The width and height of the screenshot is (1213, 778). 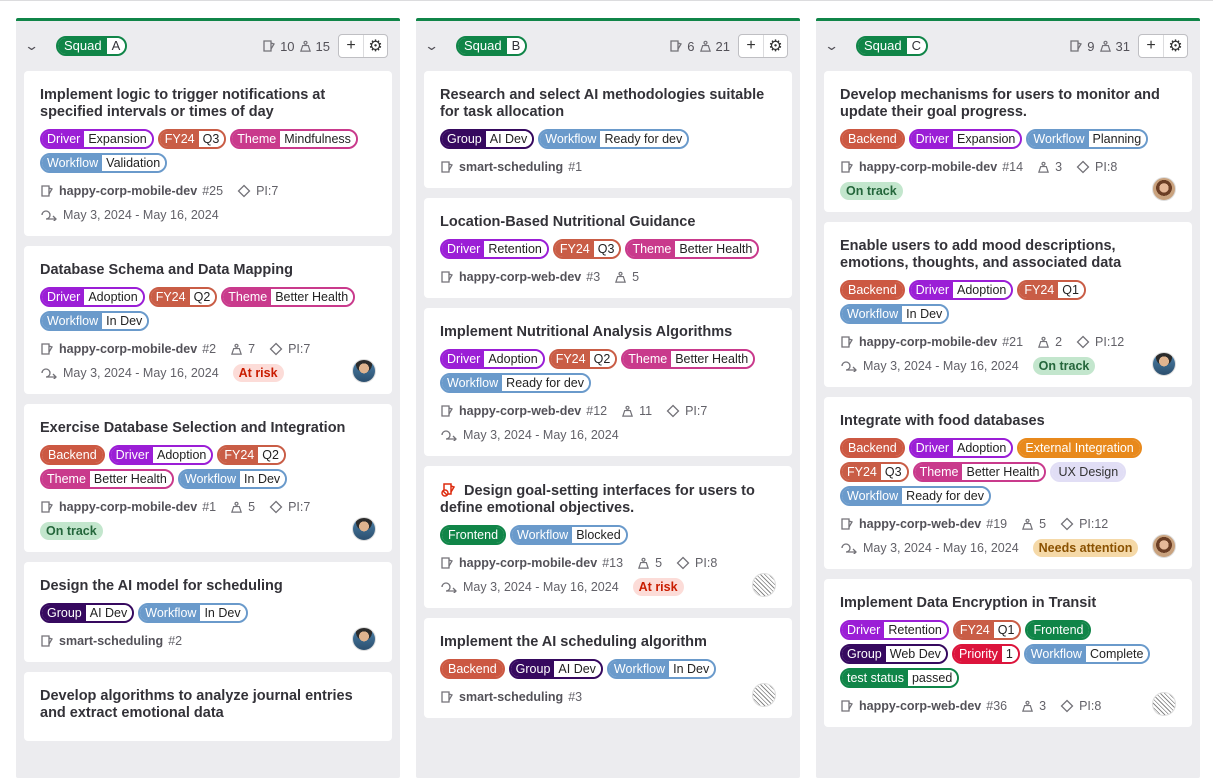 I want to click on issue-reference: happy-corp-web-dev #19, so click(x=923, y=524).